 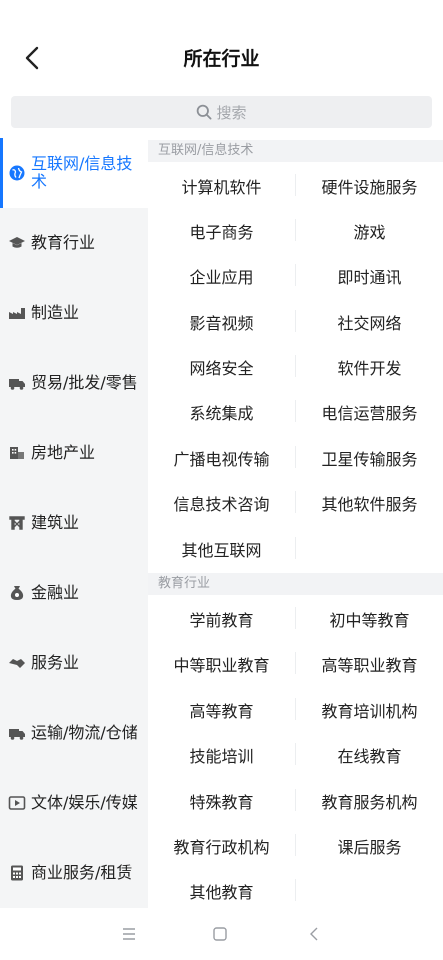 I want to click on industry-option: 课后服务, so click(x=369, y=845).